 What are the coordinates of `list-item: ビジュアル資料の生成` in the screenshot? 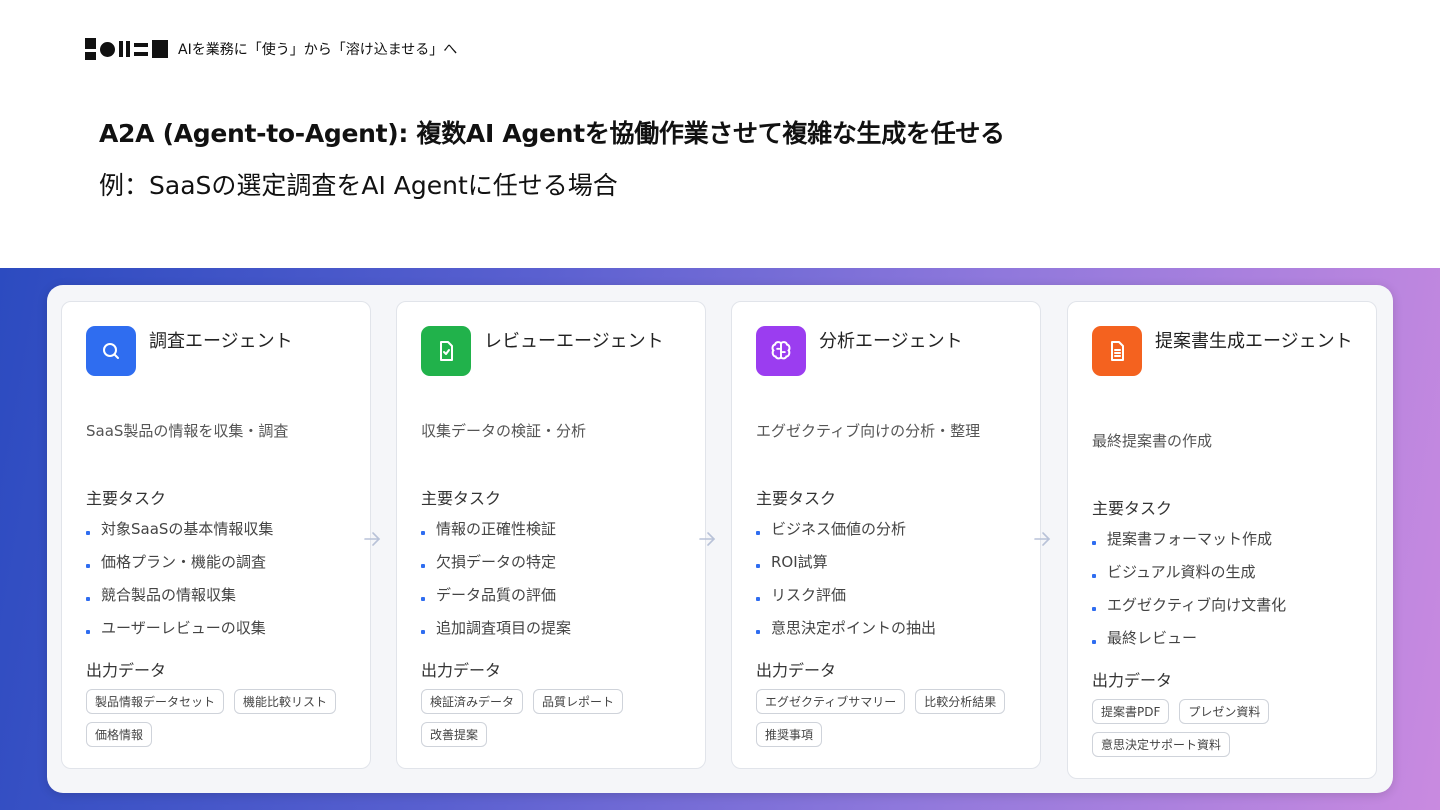 It's located at (1189, 571).